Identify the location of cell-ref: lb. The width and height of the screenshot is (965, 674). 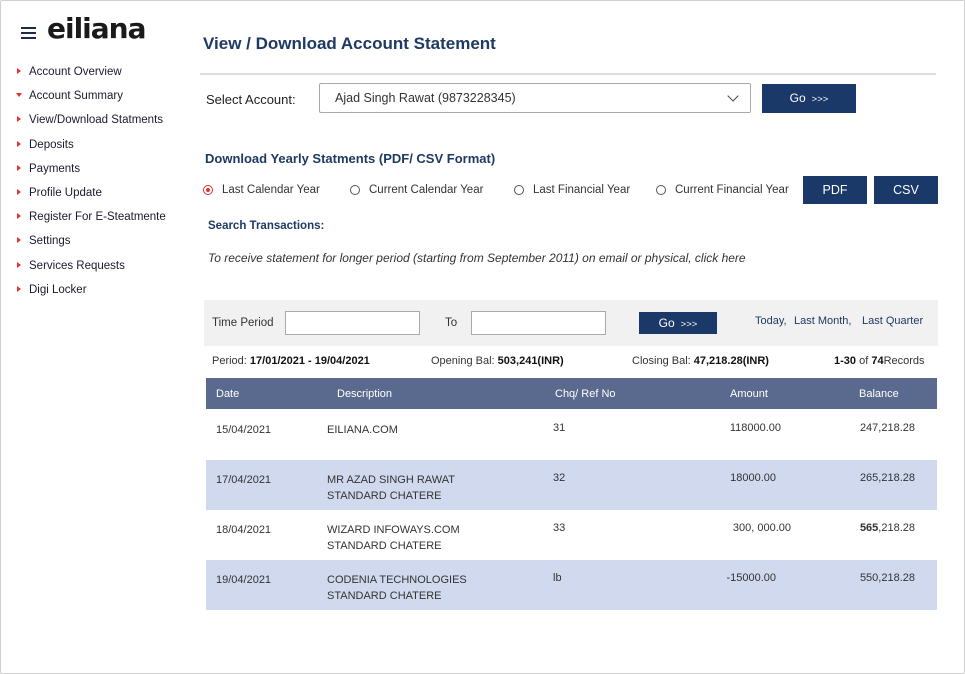
(557, 578).